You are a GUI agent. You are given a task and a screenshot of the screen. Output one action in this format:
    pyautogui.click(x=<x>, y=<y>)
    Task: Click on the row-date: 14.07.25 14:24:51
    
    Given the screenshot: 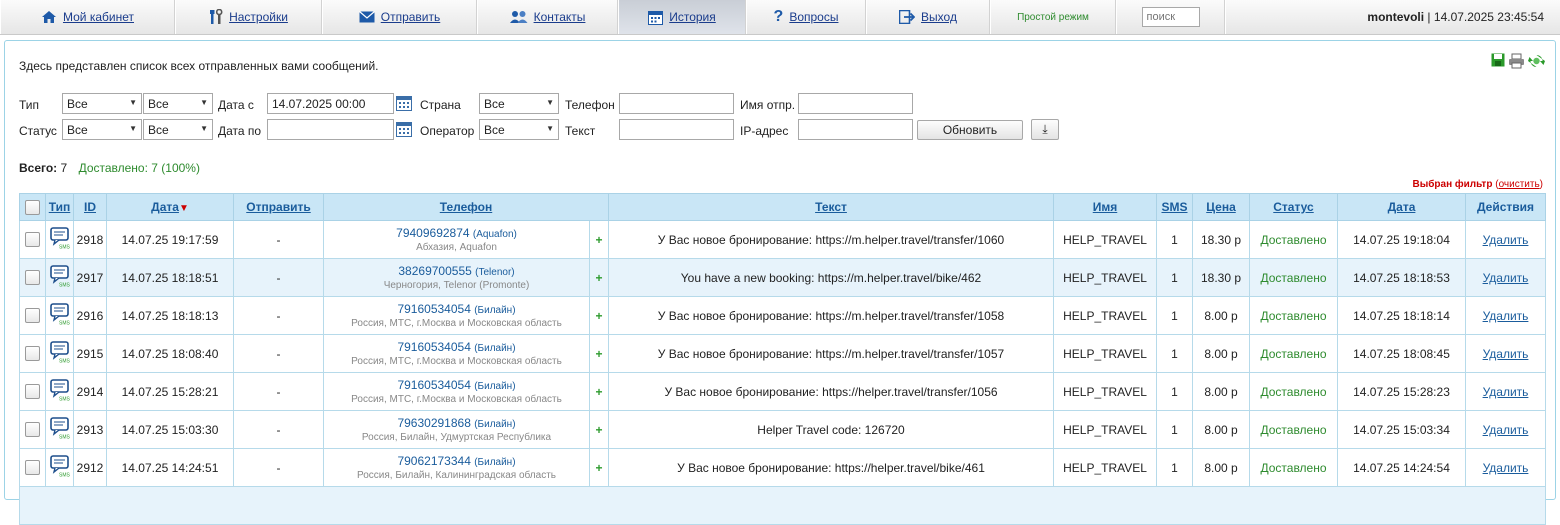 What is the action you would take?
    pyautogui.click(x=170, y=467)
    